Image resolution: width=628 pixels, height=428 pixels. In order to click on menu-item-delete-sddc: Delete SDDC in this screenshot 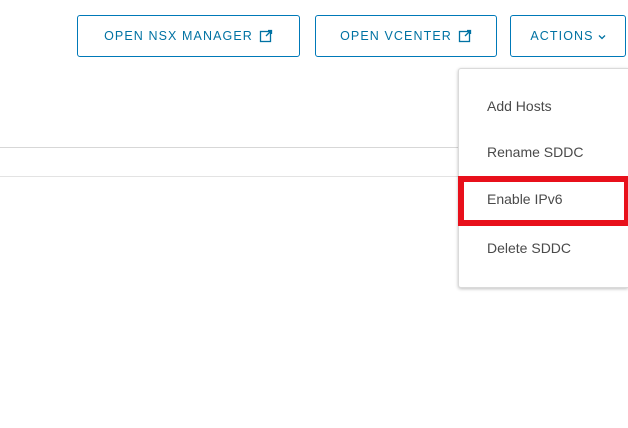, I will do `click(529, 248)`.